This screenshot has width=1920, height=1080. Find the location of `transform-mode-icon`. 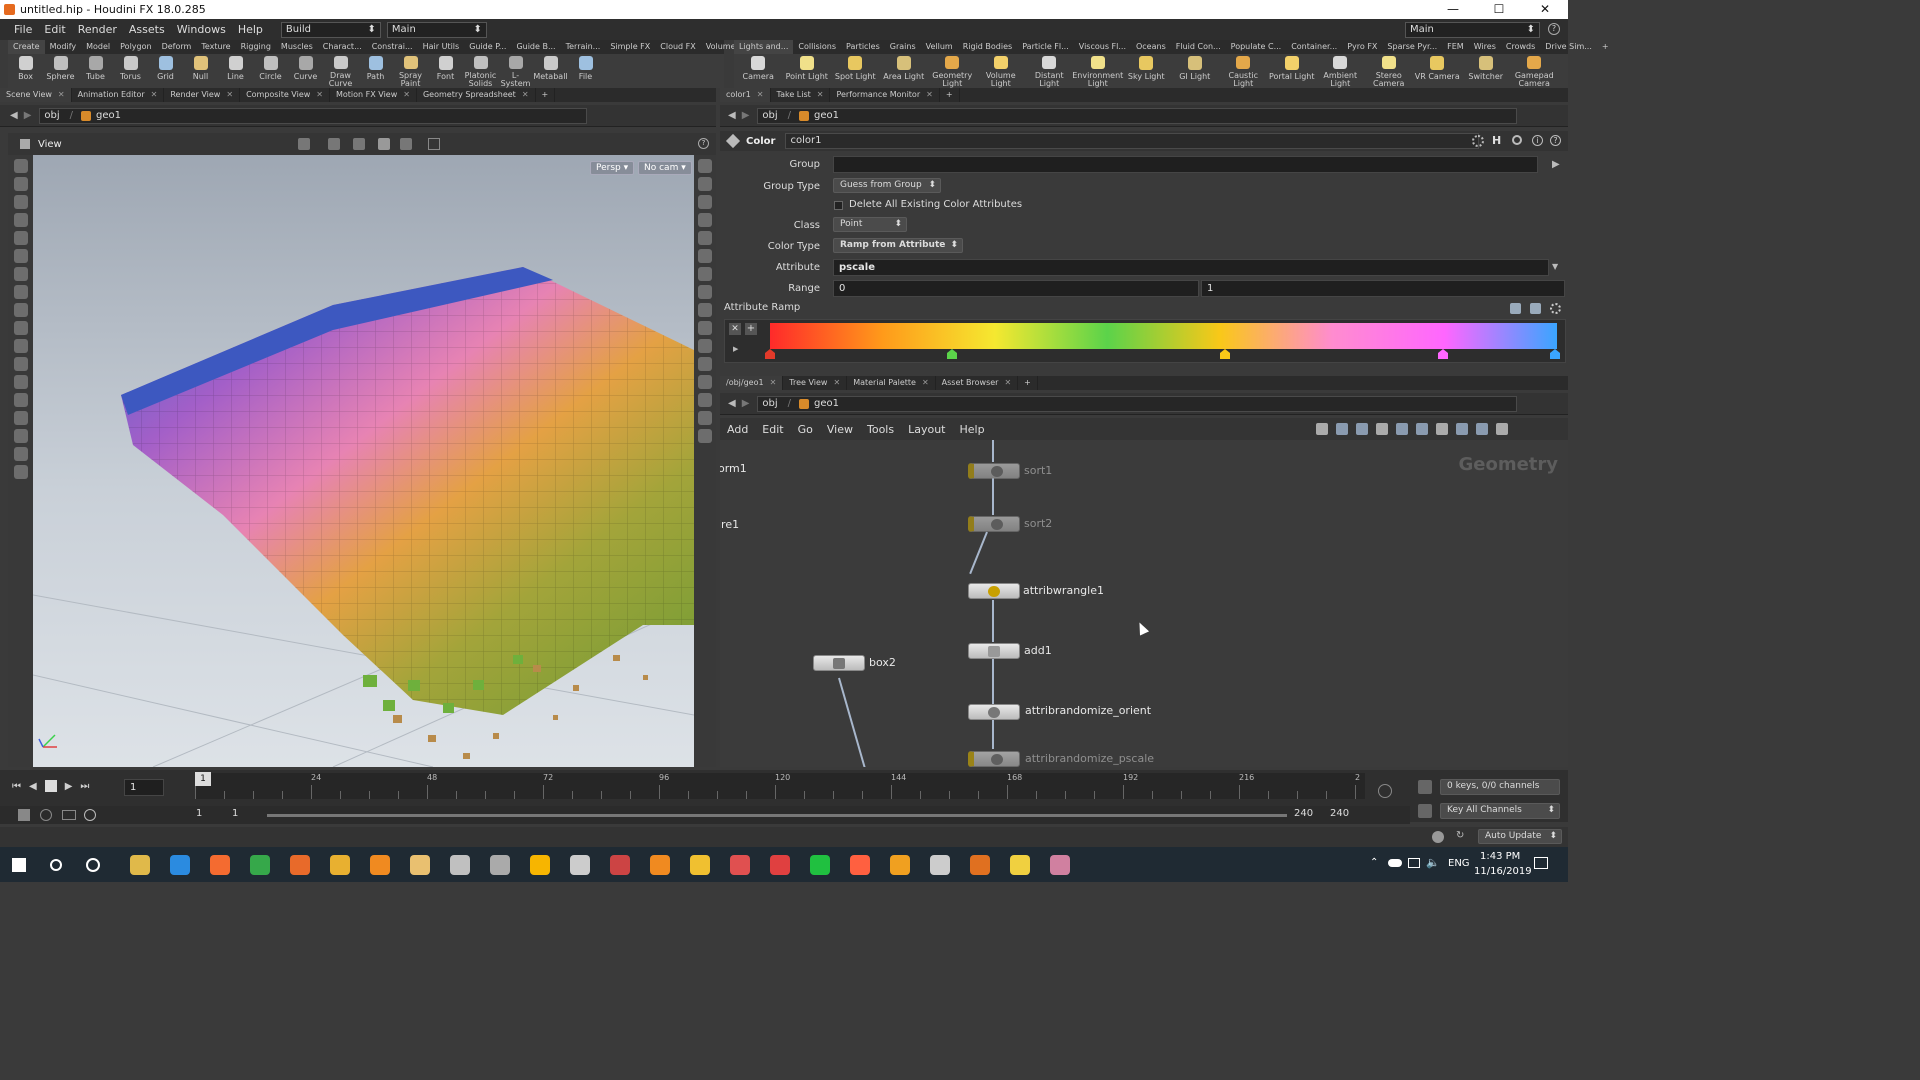

transform-mode-icon is located at coordinates (334, 144).